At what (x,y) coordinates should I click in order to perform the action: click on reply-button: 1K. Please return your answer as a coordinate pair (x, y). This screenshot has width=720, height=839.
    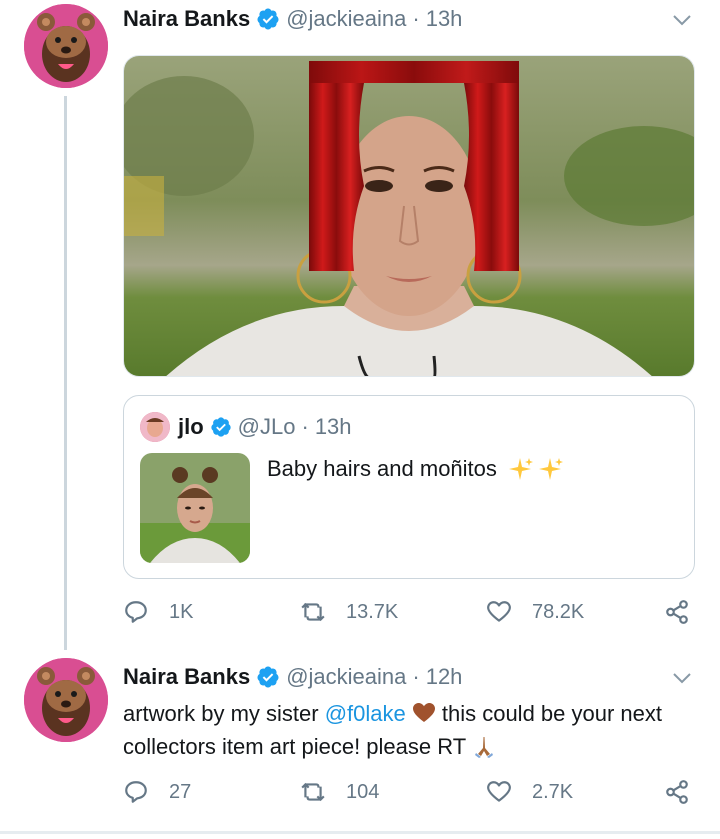
    Looking at the image, I should click on (158, 612).